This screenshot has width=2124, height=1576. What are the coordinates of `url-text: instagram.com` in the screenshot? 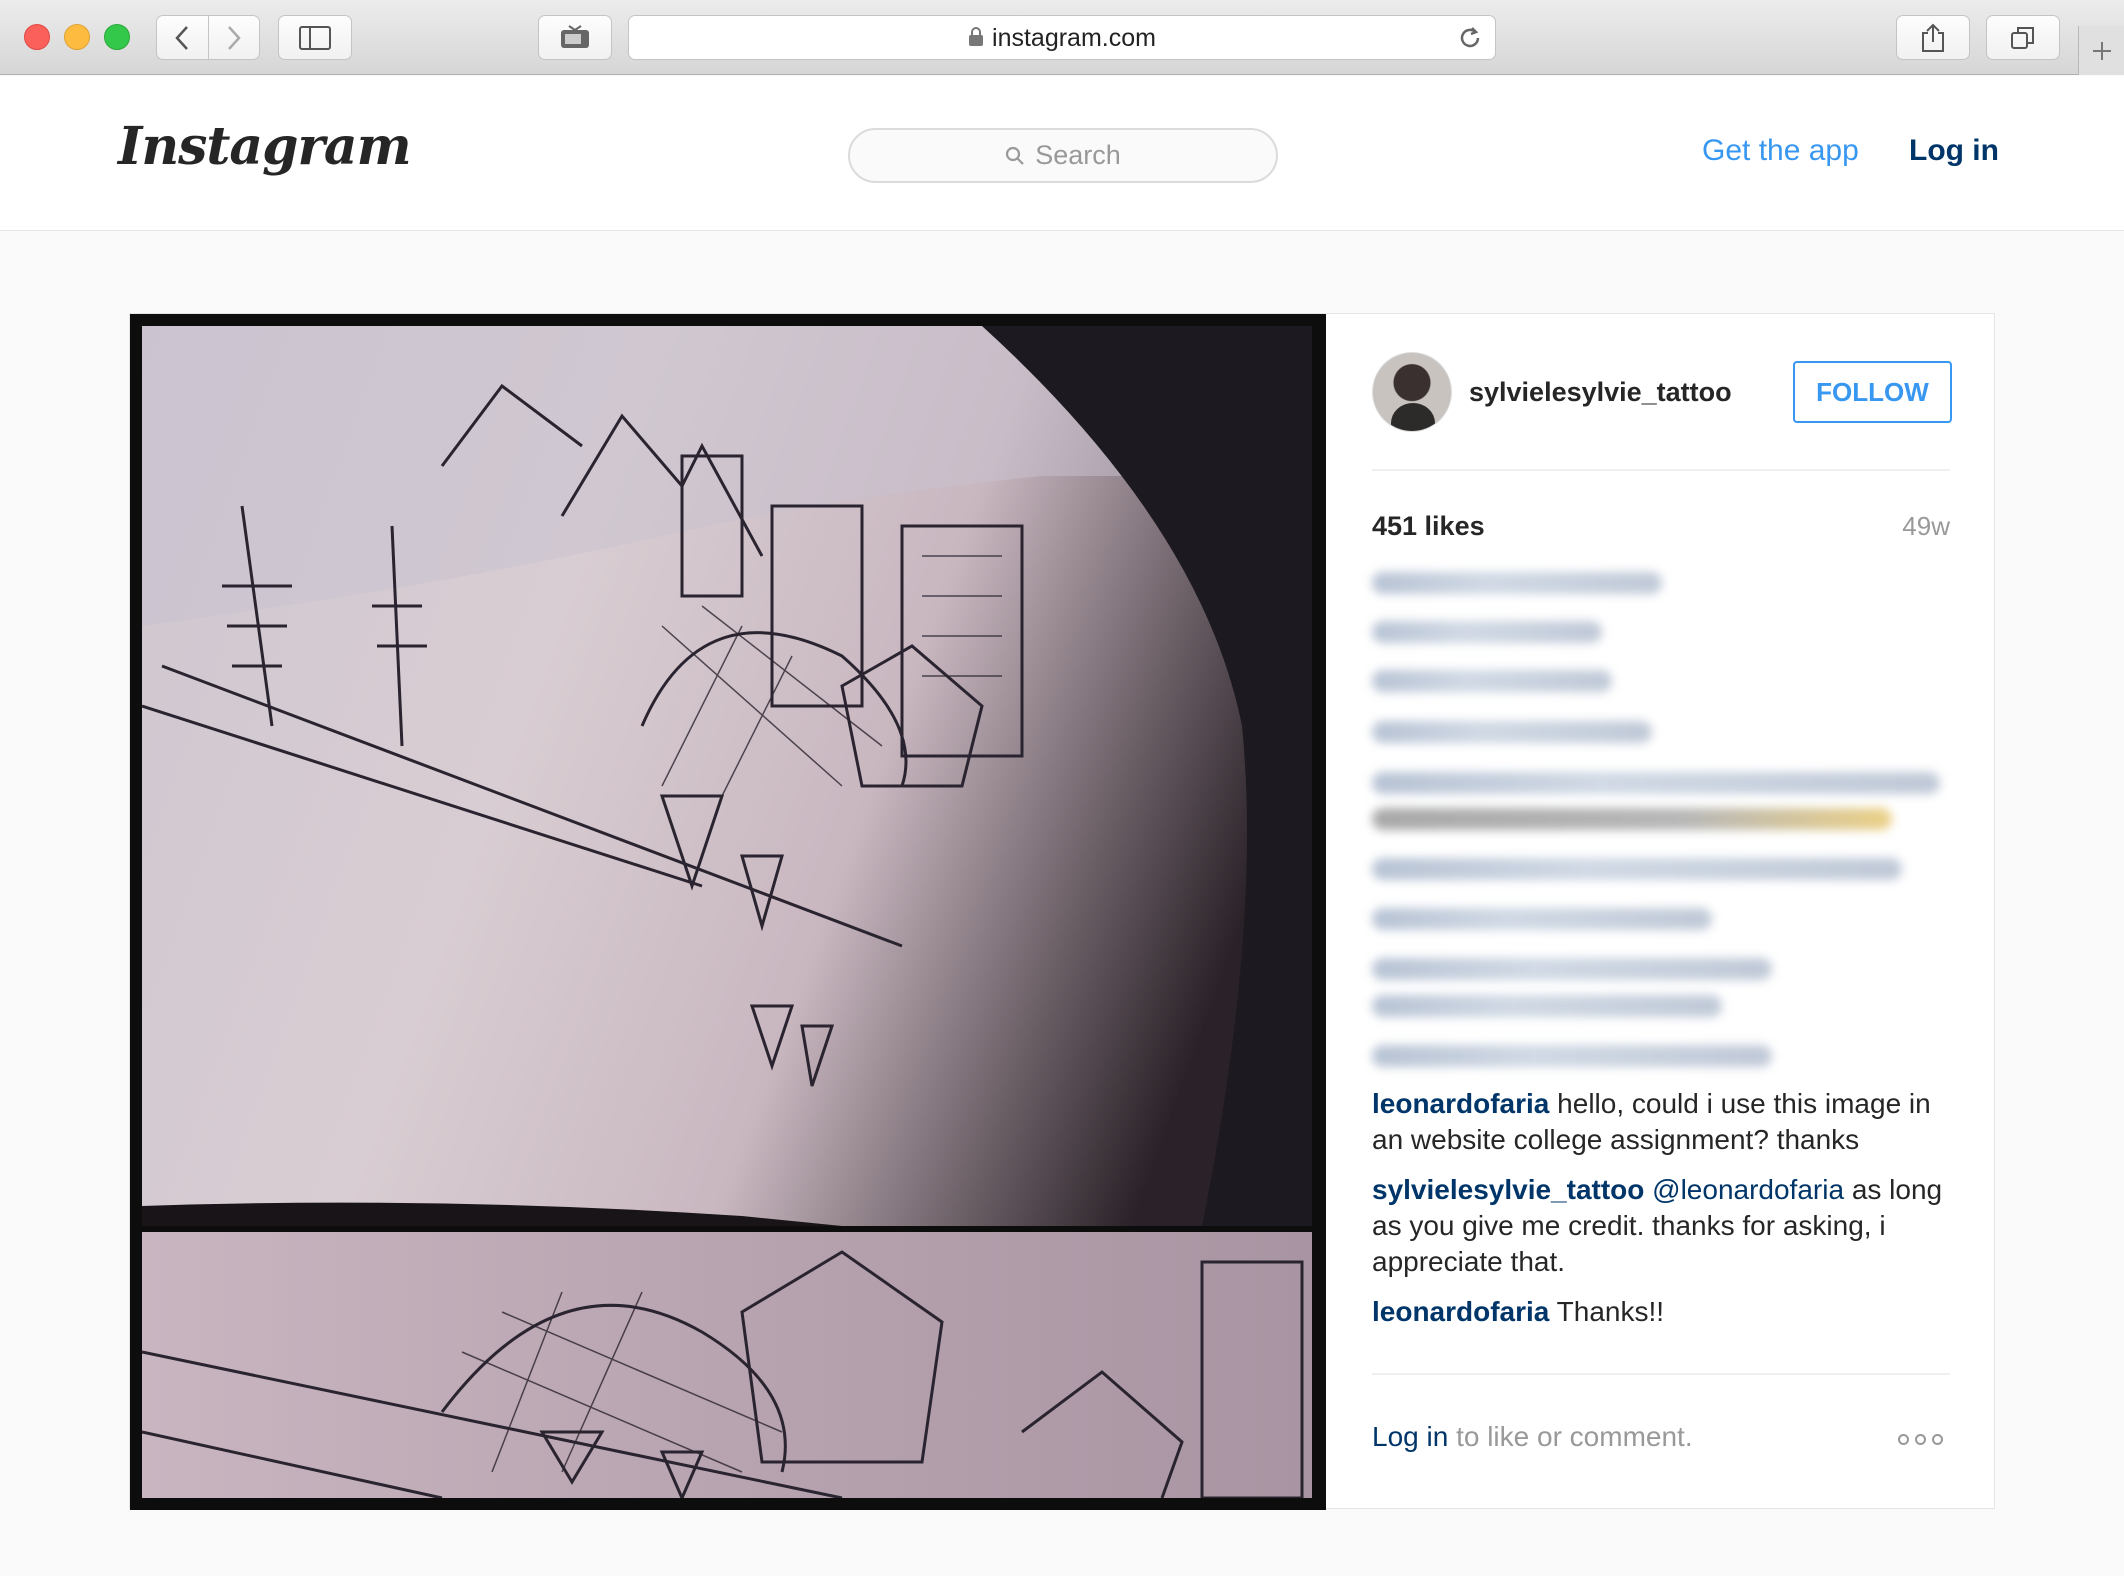 It's located at (1074, 38).